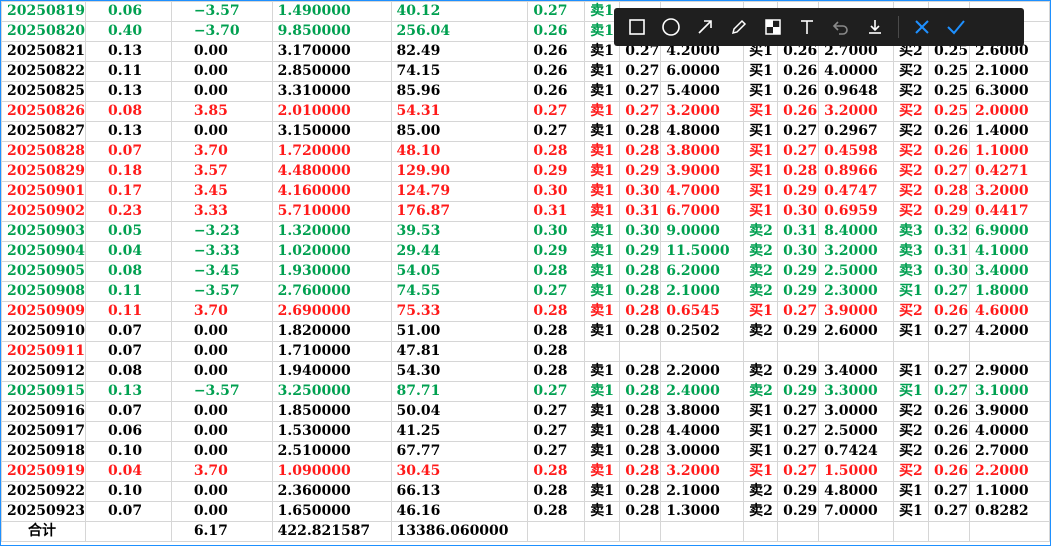  What do you see at coordinates (331, 291) in the screenshot?
I see `cell-volume: 2.760000` at bounding box center [331, 291].